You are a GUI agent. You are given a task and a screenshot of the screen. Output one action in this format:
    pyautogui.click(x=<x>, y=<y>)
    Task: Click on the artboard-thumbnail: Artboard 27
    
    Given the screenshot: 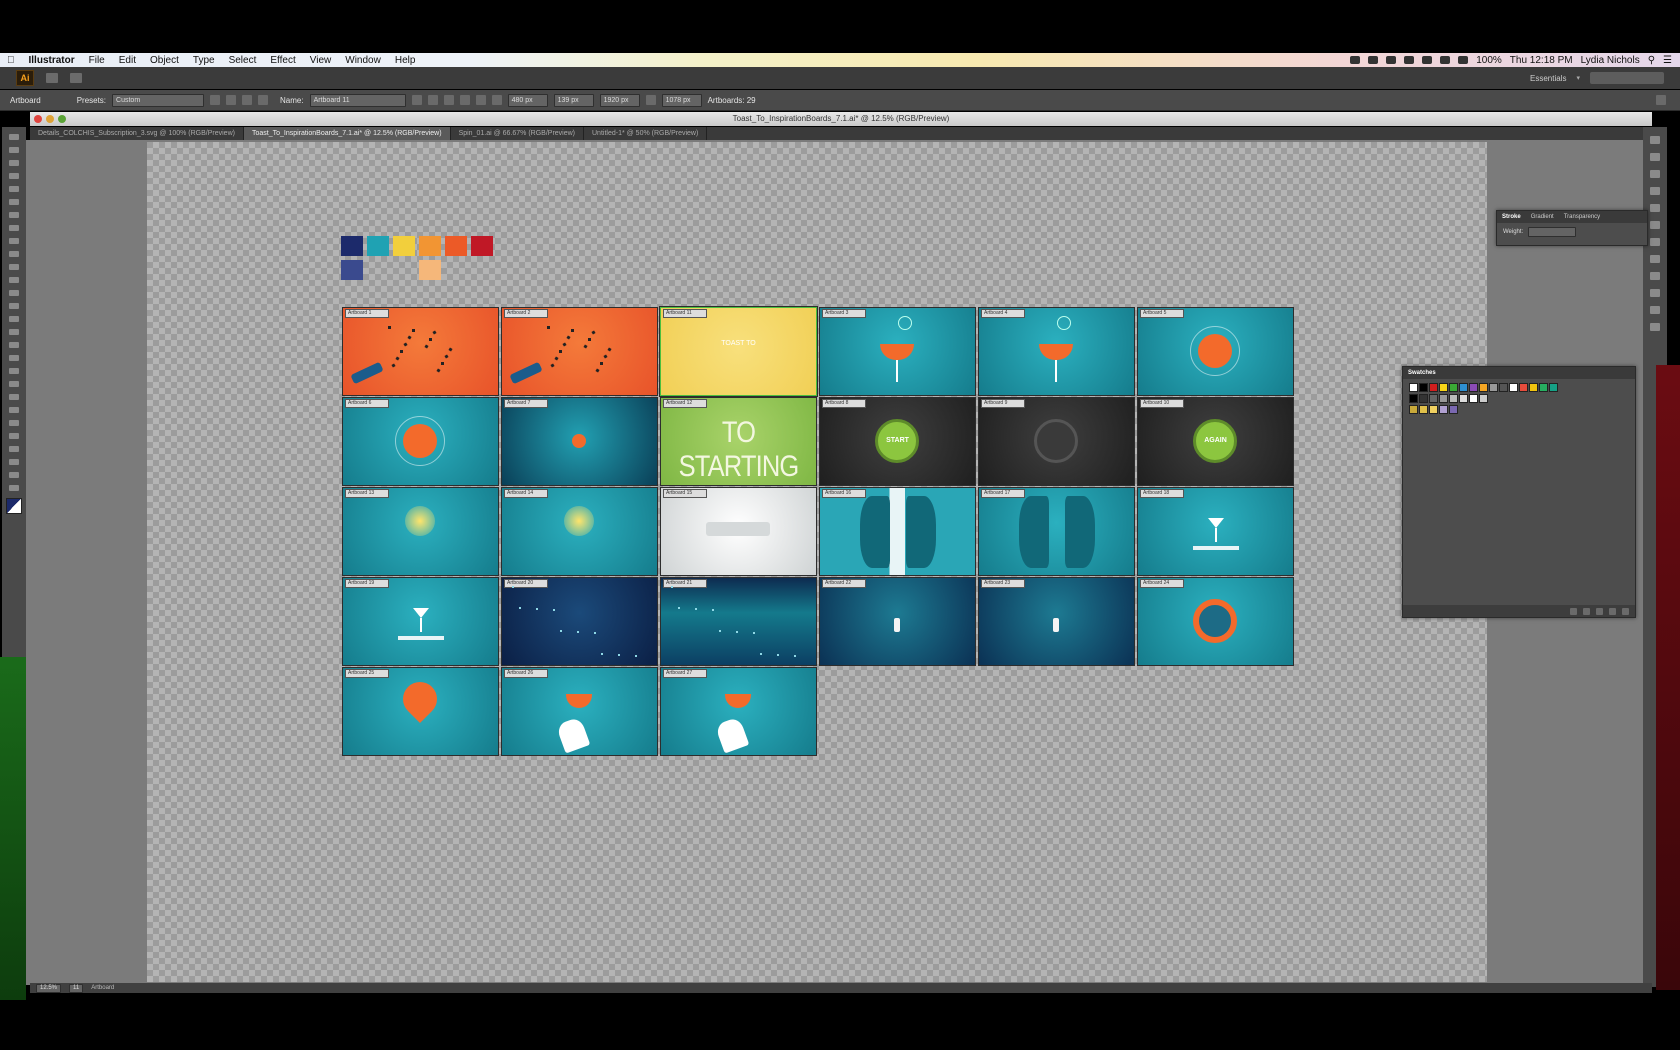 What is the action you would take?
    pyautogui.click(x=738, y=711)
    